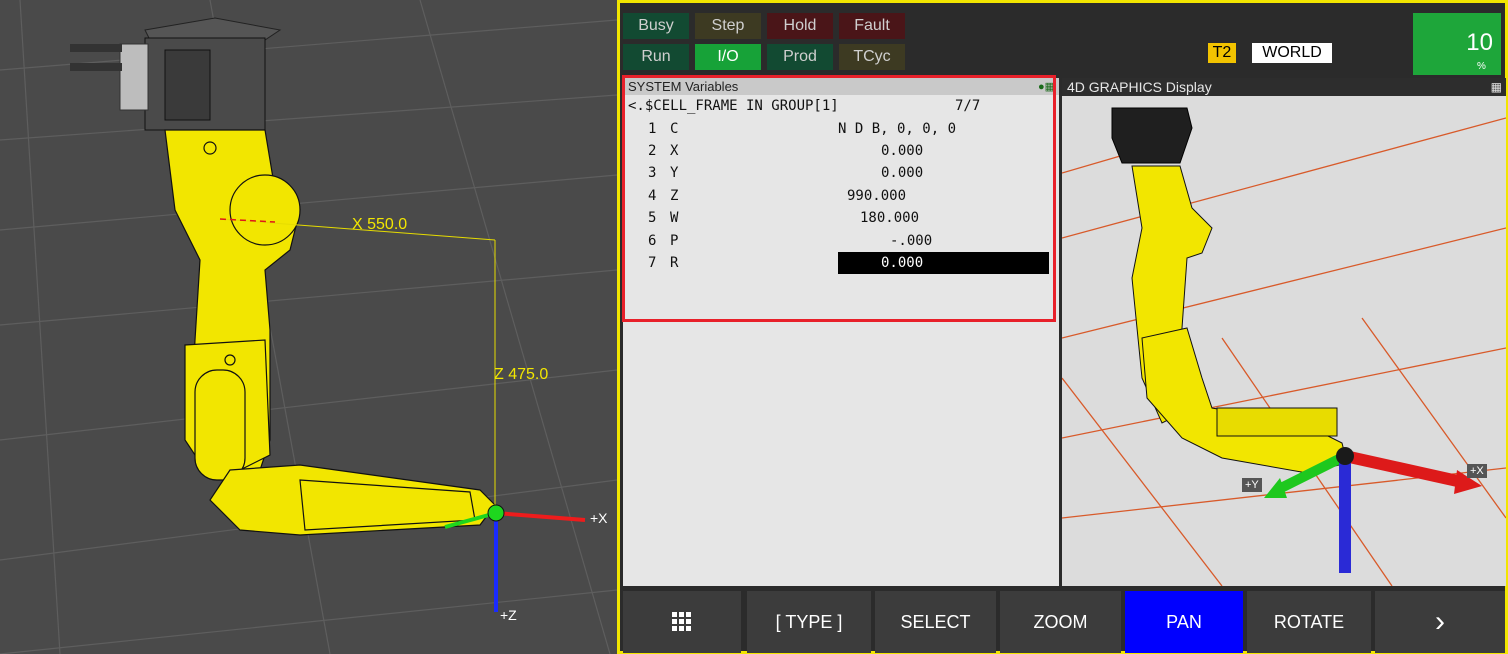 The width and height of the screenshot is (1508, 654). I want to click on grid-menu-icon, so click(681, 621).